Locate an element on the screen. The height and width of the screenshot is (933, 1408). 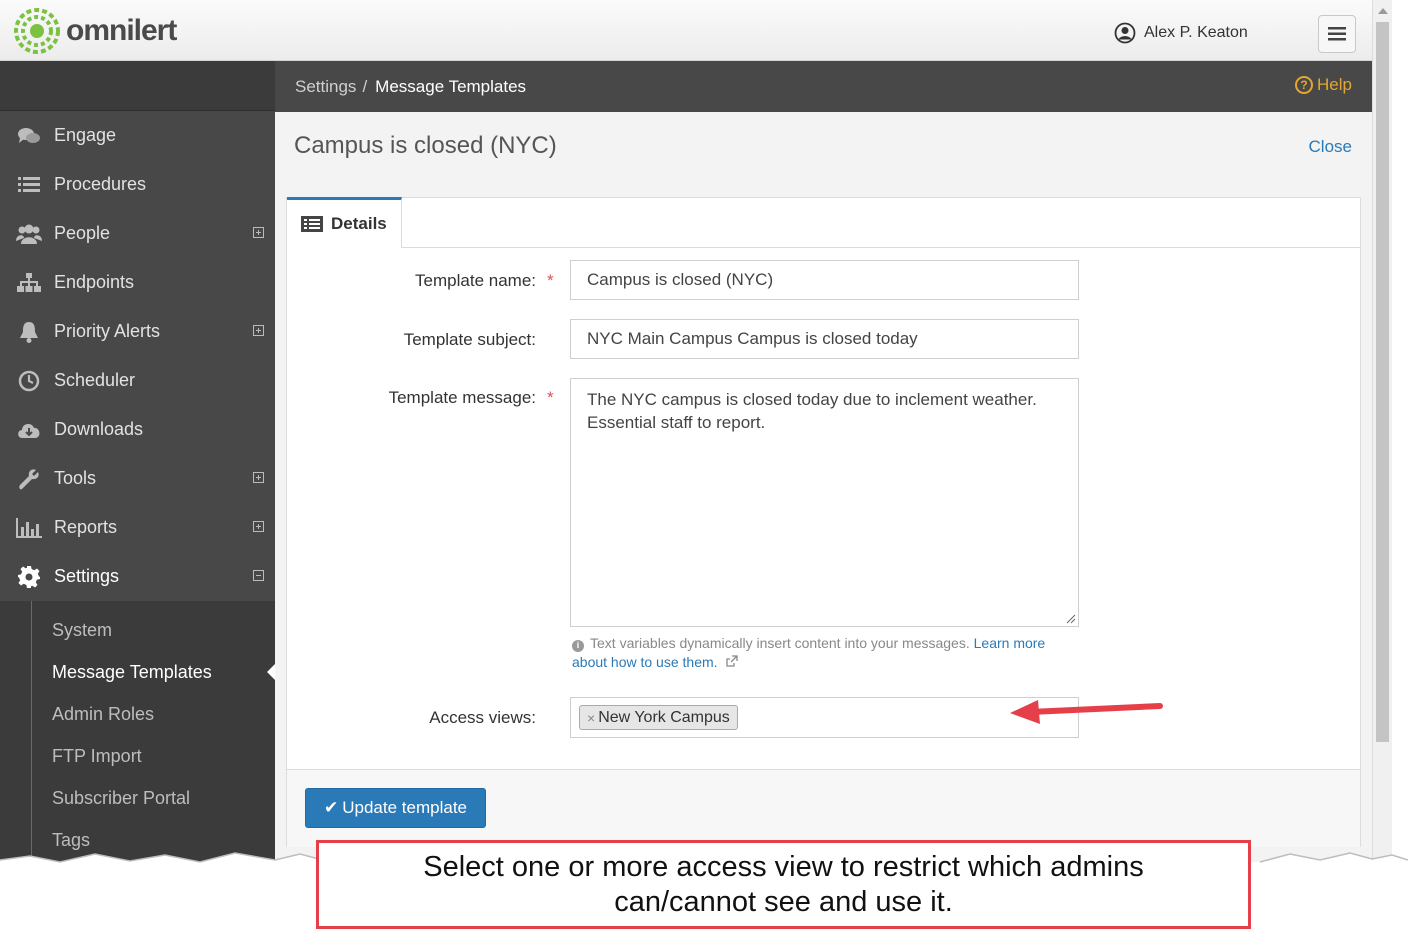
scrollbar-thumb is located at coordinates (1382, 382).